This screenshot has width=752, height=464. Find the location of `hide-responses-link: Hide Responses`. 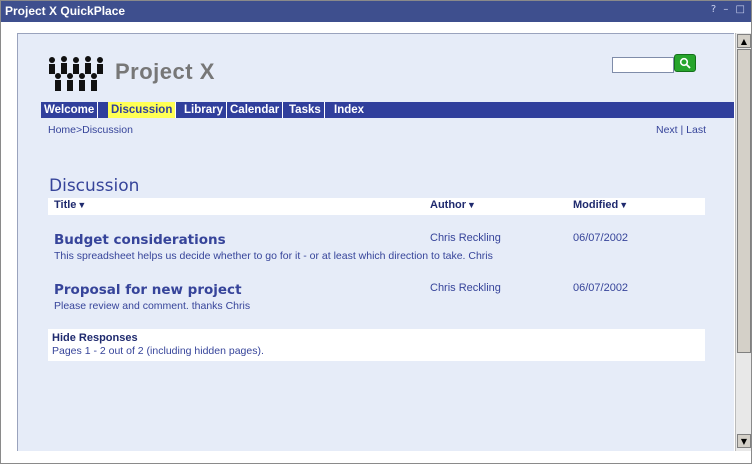

hide-responses-link: Hide Responses is located at coordinates (95, 338).